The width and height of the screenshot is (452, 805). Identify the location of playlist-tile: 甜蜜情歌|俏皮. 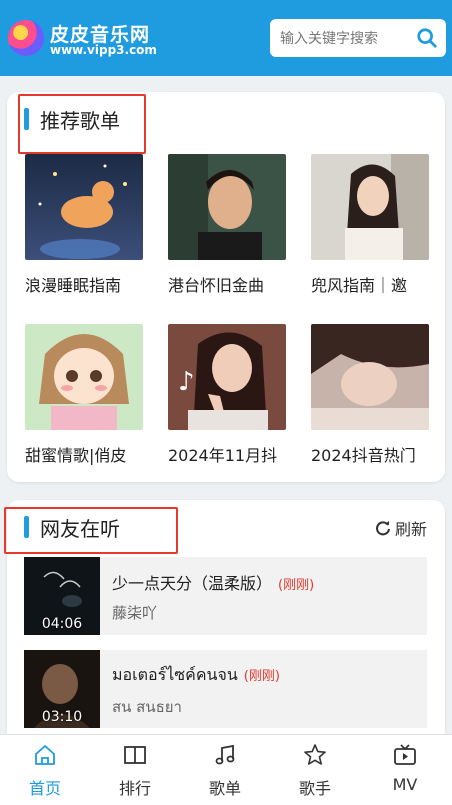
(84, 395).